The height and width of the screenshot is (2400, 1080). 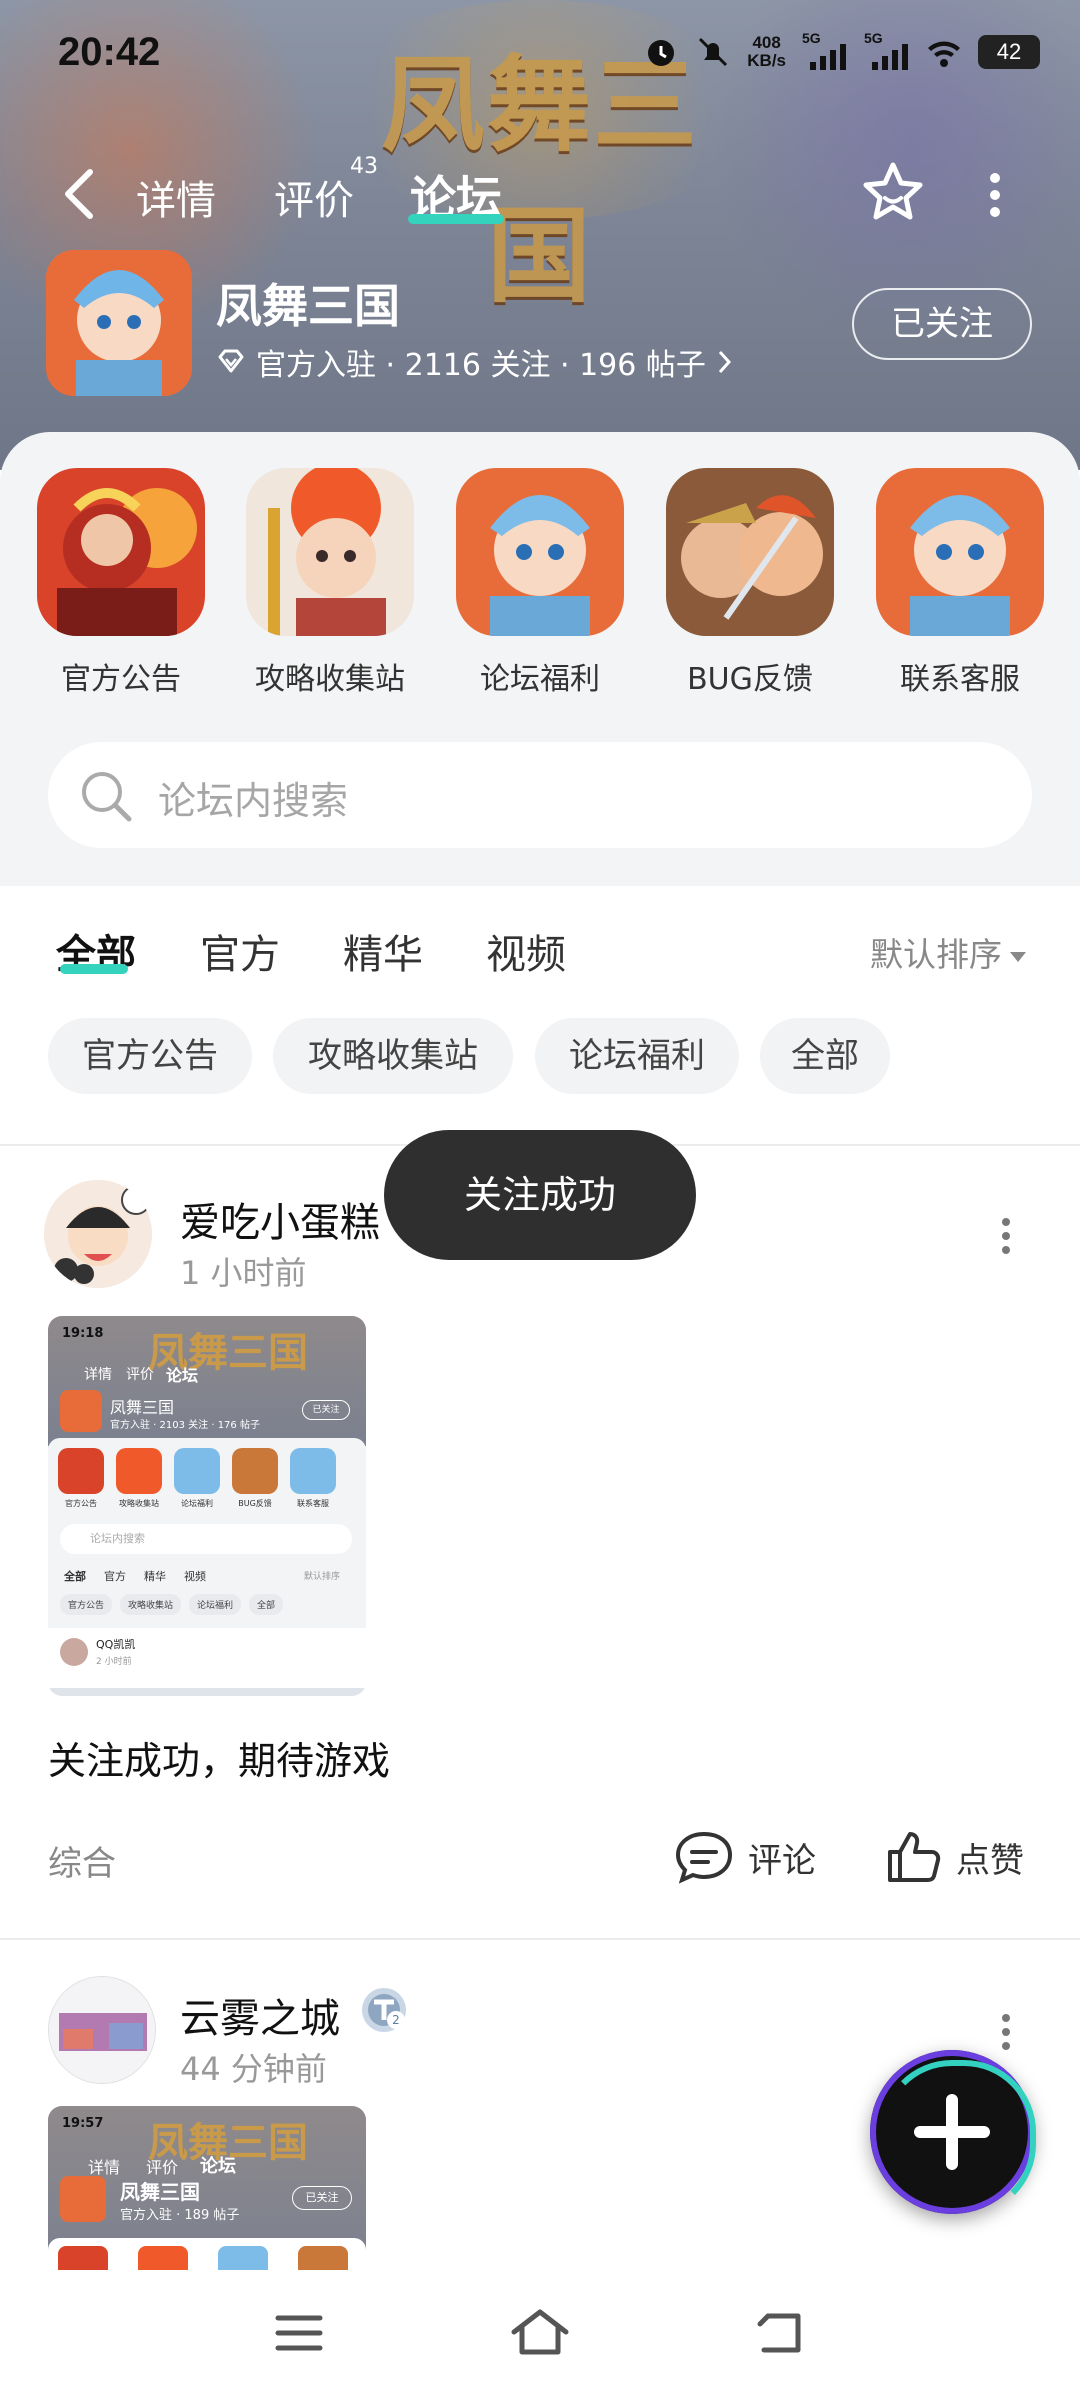 What do you see at coordinates (750, 552) in the screenshot?
I see `bug-report-icon` at bounding box center [750, 552].